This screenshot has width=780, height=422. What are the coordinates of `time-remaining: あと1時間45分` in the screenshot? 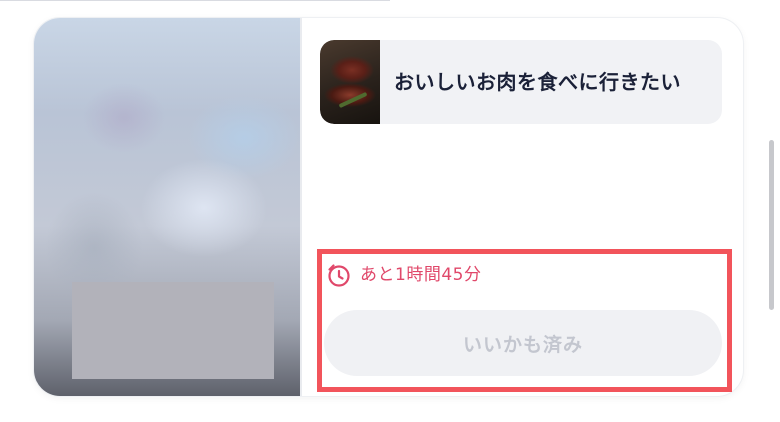 It's located at (421, 275).